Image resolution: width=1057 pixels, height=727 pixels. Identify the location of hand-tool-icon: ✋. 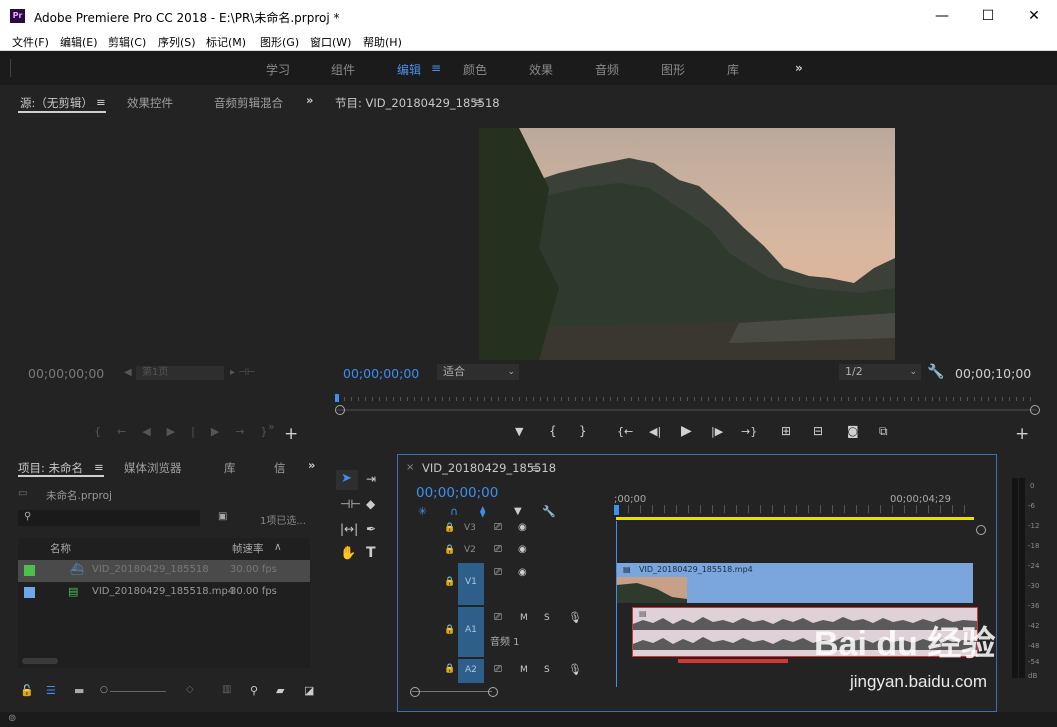
(348, 553).